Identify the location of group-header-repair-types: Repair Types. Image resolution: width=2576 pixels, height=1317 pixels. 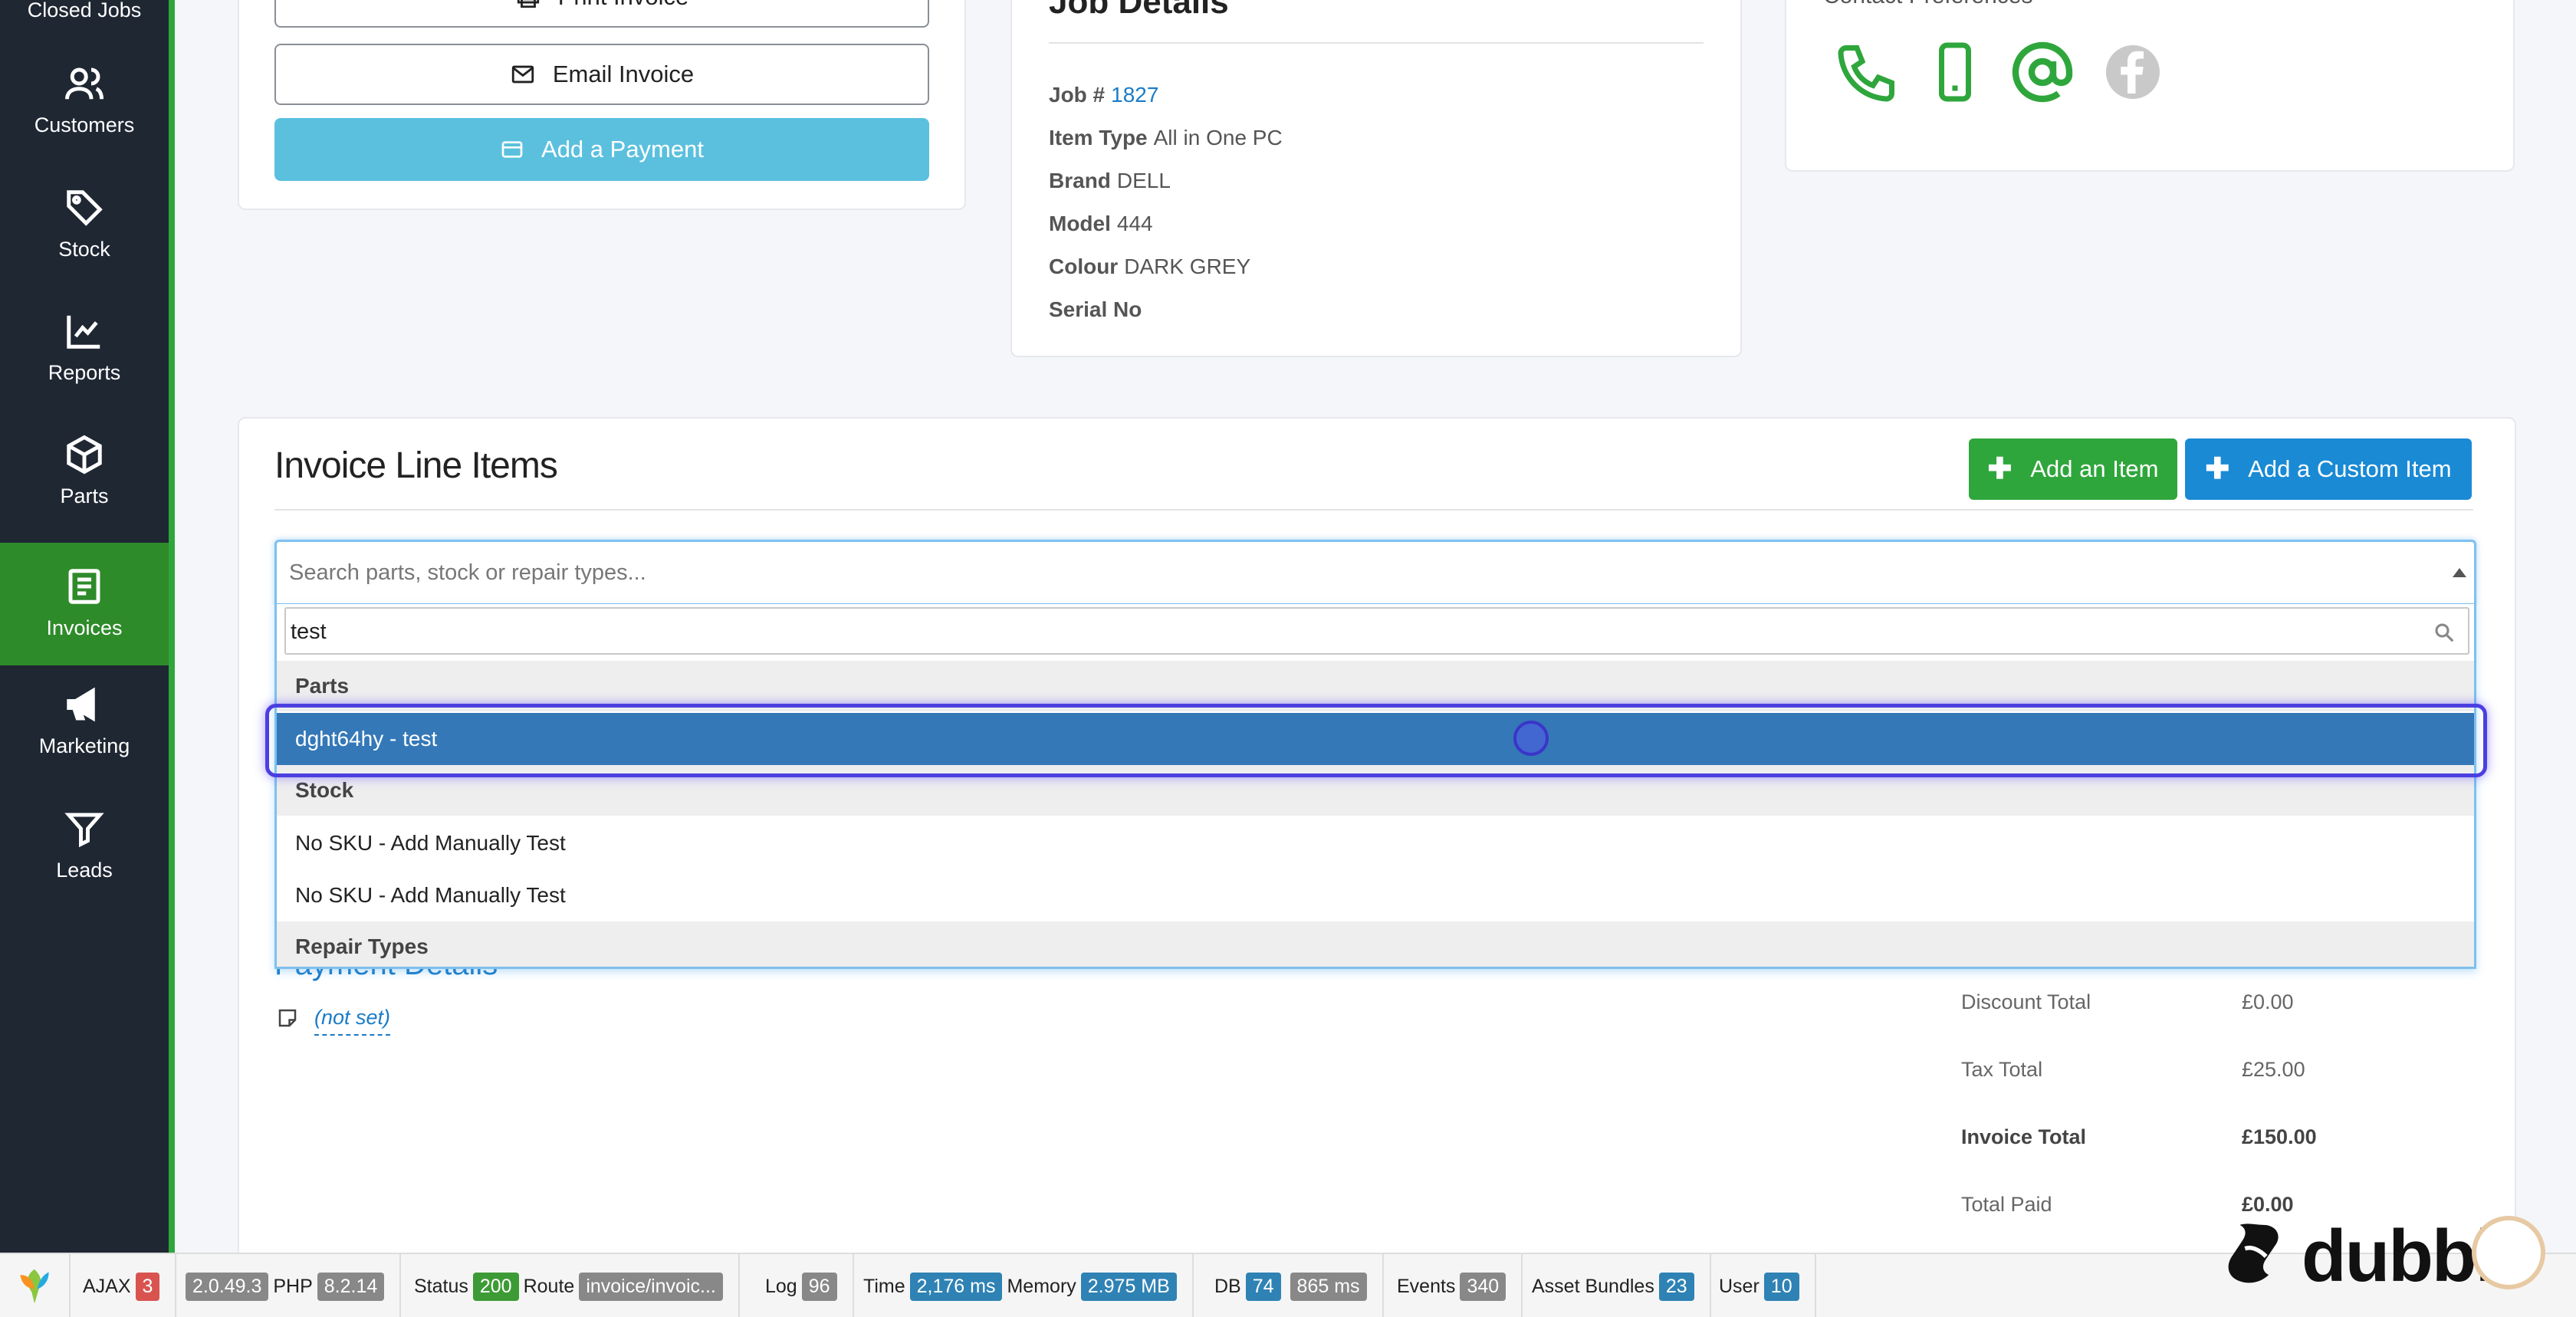
(1376, 944).